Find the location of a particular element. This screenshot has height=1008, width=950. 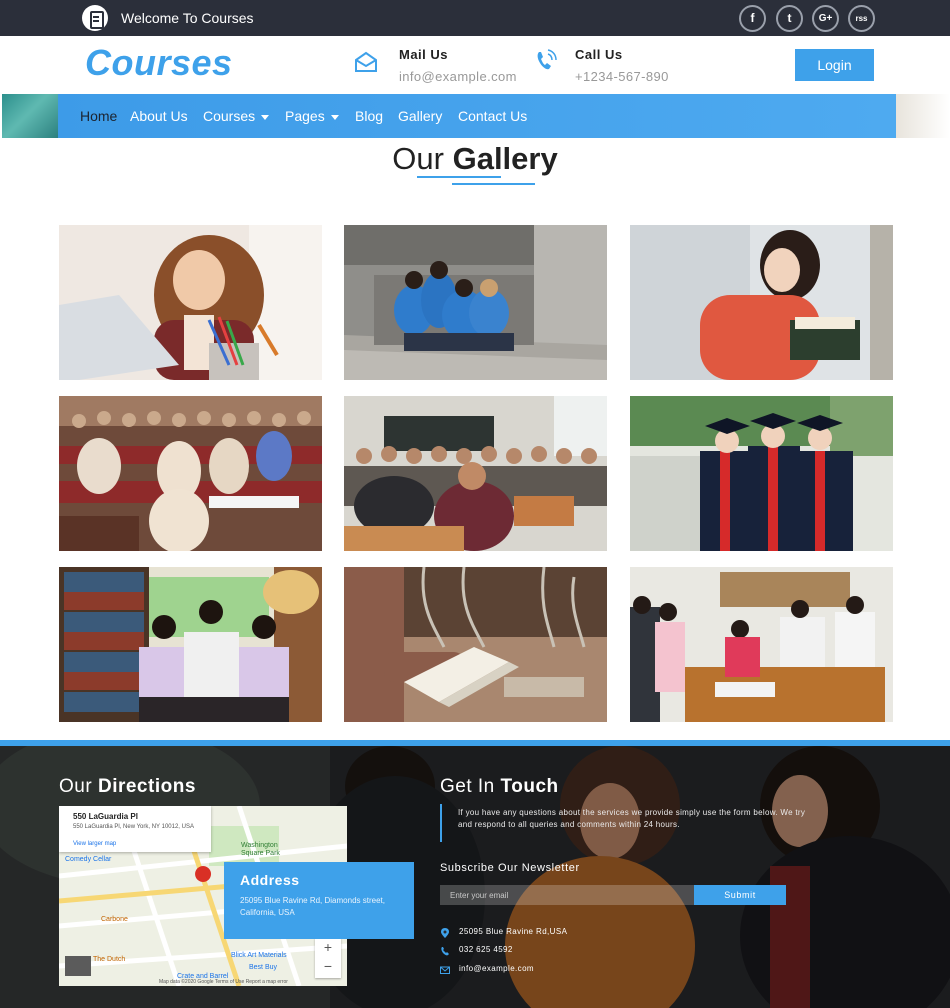

map-place-name: 550 LaGuardia Pl is located at coordinates (105, 816).